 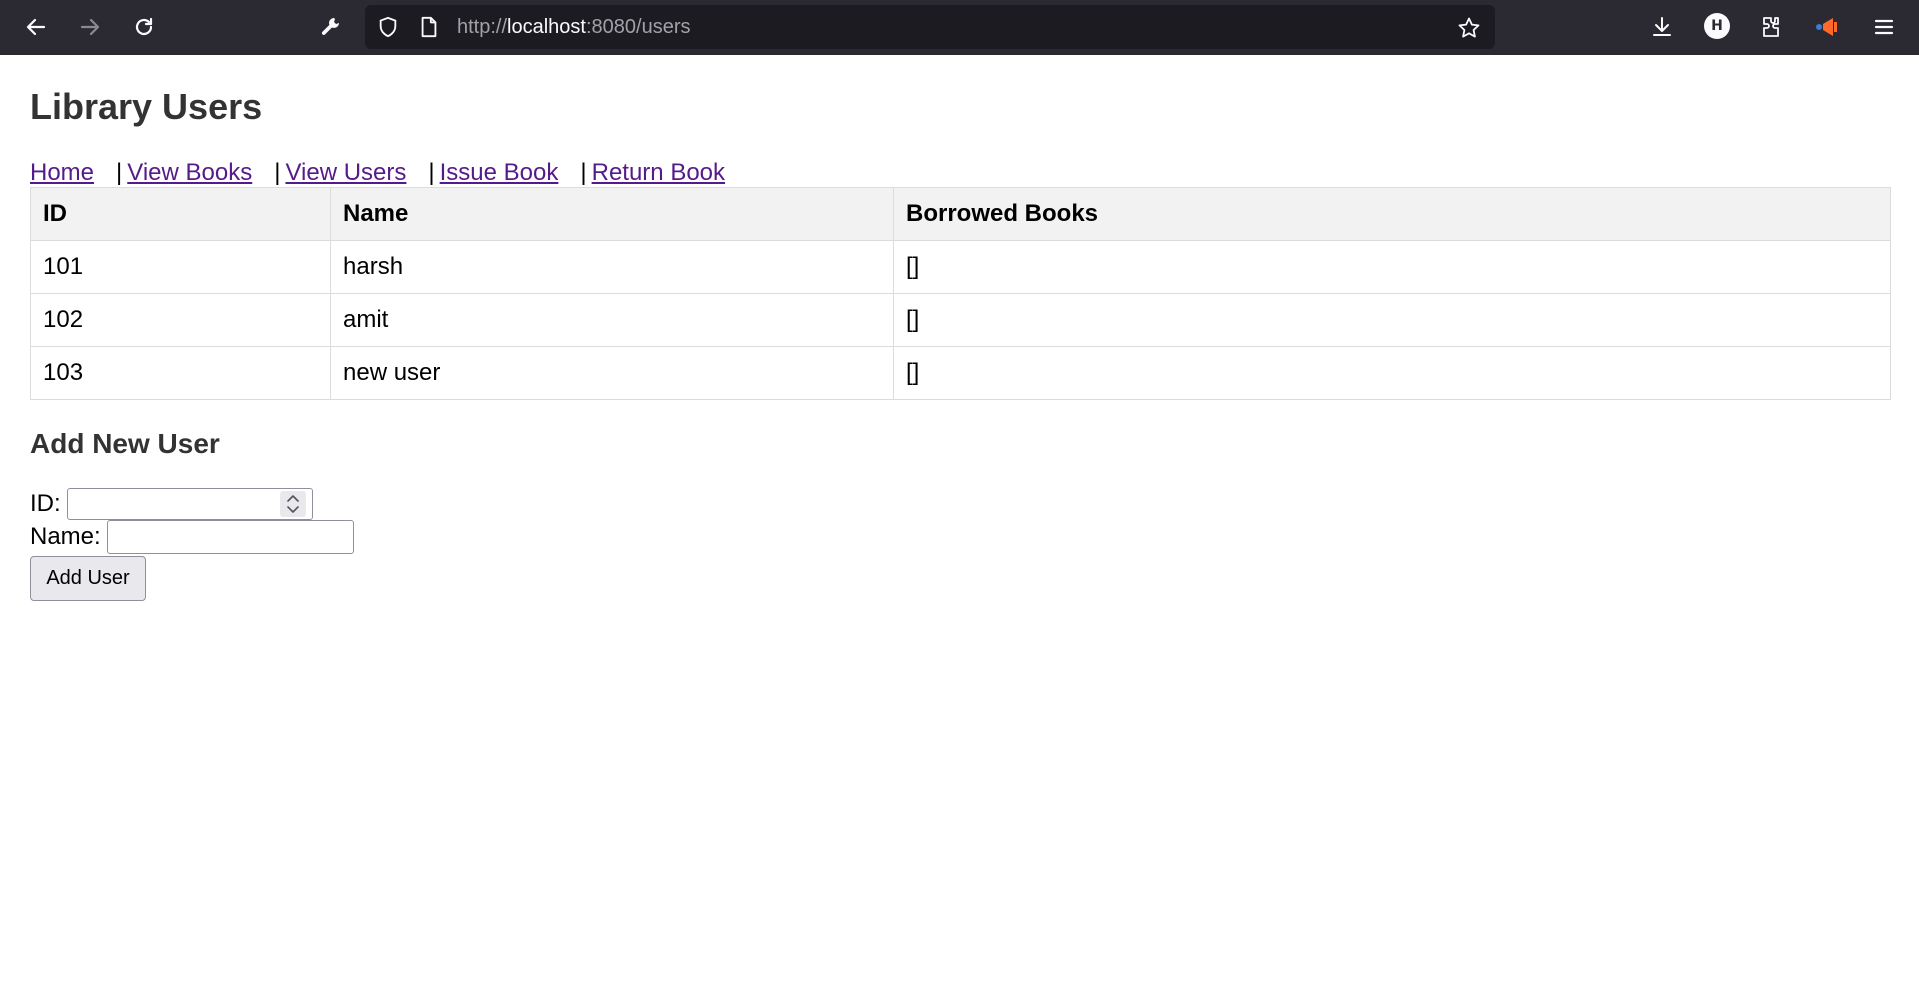 What do you see at coordinates (499, 172) in the screenshot?
I see `nav-issue-book-link: Issue Book` at bounding box center [499, 172].